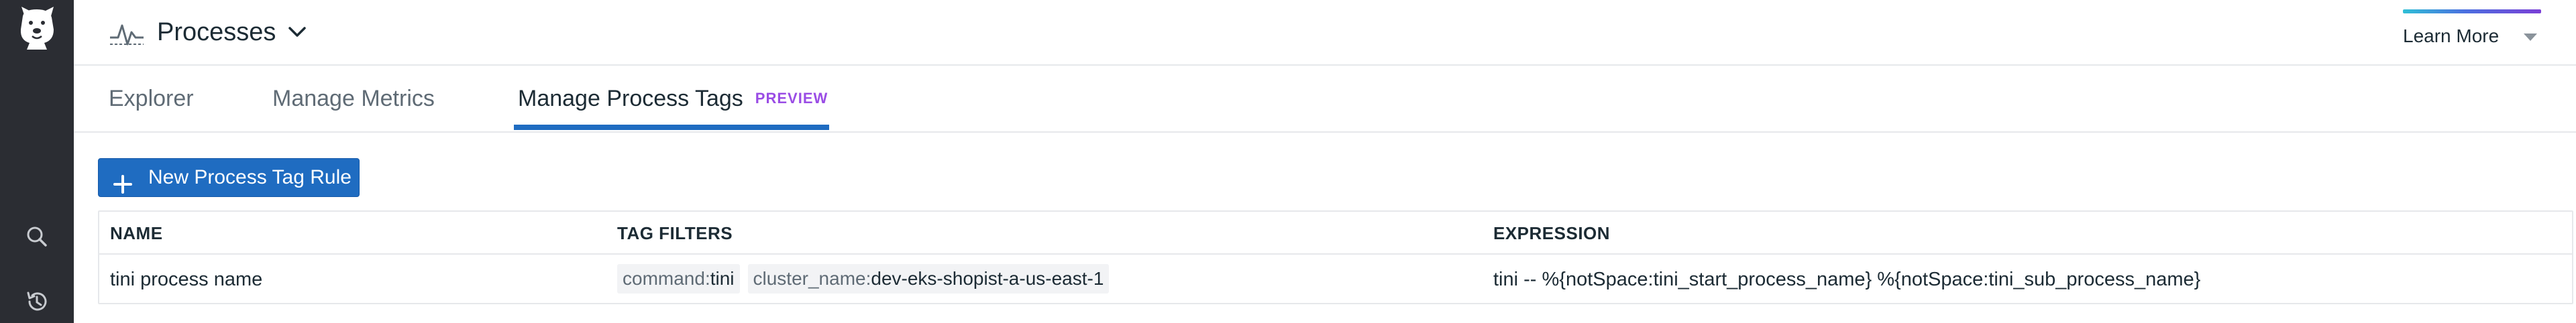 The image size is (2576, 323). What do you see at coordinates (37, 236) in the screenshot?
I see `search-icon` at bounding box center [37, 236].